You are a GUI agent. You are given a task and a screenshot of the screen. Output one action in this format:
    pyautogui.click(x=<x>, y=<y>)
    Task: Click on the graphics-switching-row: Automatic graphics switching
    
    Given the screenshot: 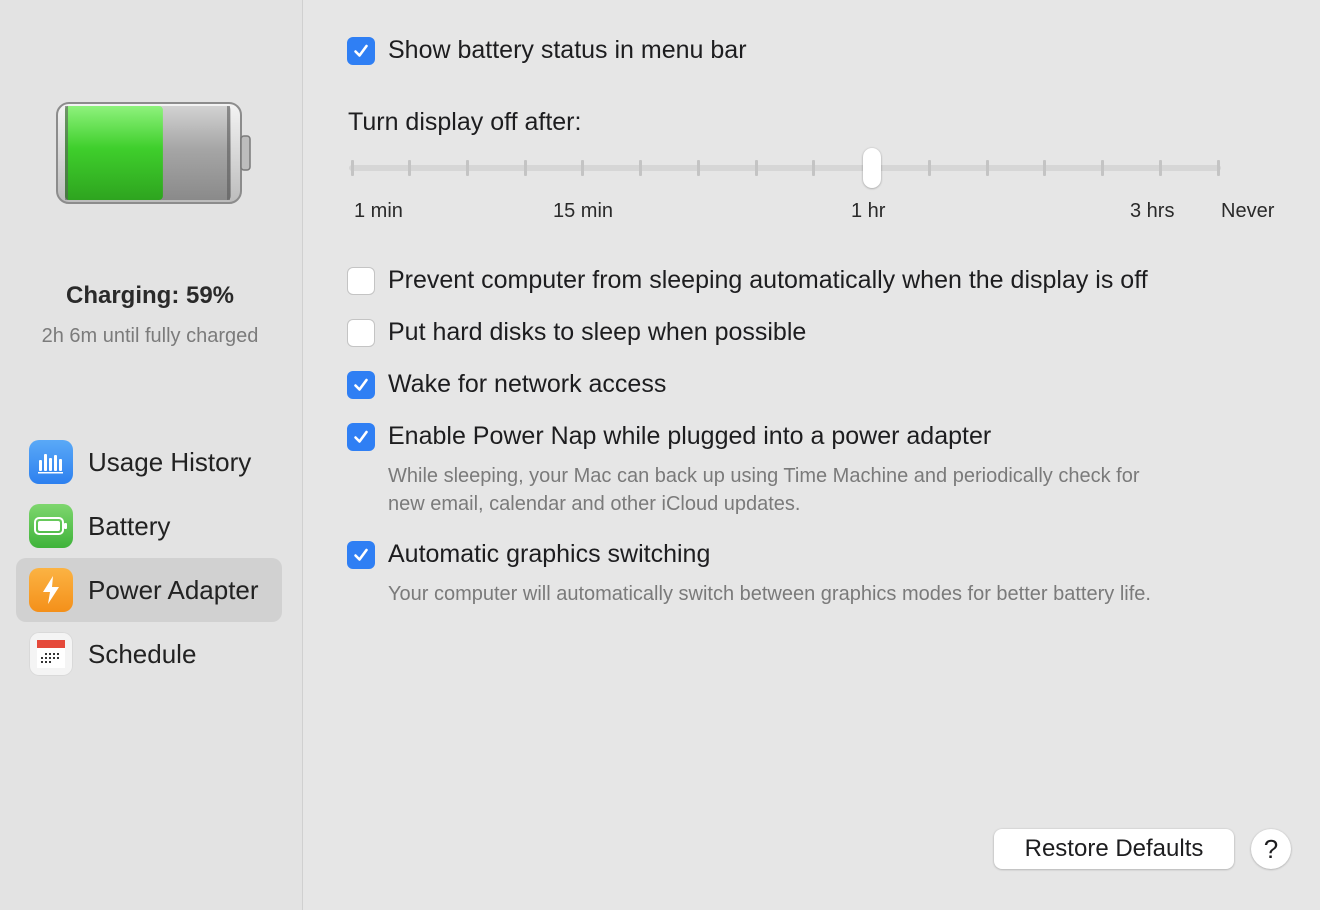 What is the action you would take?
    pyautogui.click(x=528, y=554)
    